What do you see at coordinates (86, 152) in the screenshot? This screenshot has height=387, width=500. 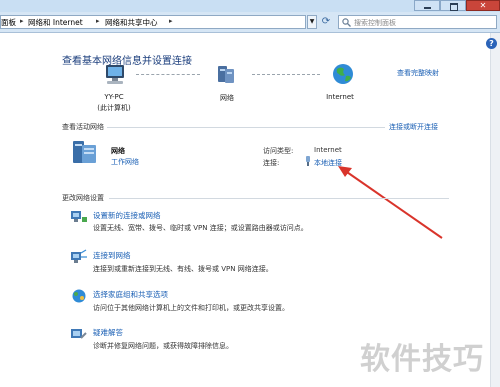 I see `work-network-icon` at bounding box center [86, 152].